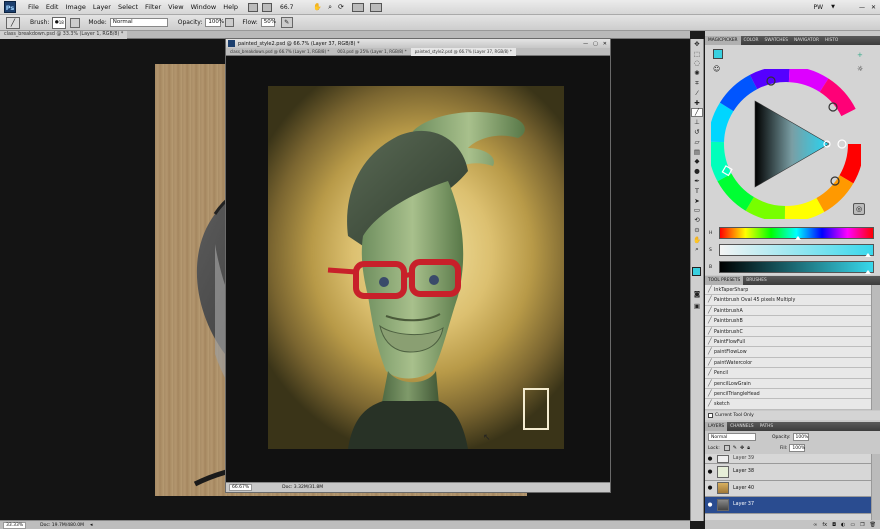 Image resolution: width=880 pixels, height=529 pixels. What do you see at coordinates (732, 437) in the screenshot?
I see `blend-mode-select: Normal` at bounding box center [732, 437].